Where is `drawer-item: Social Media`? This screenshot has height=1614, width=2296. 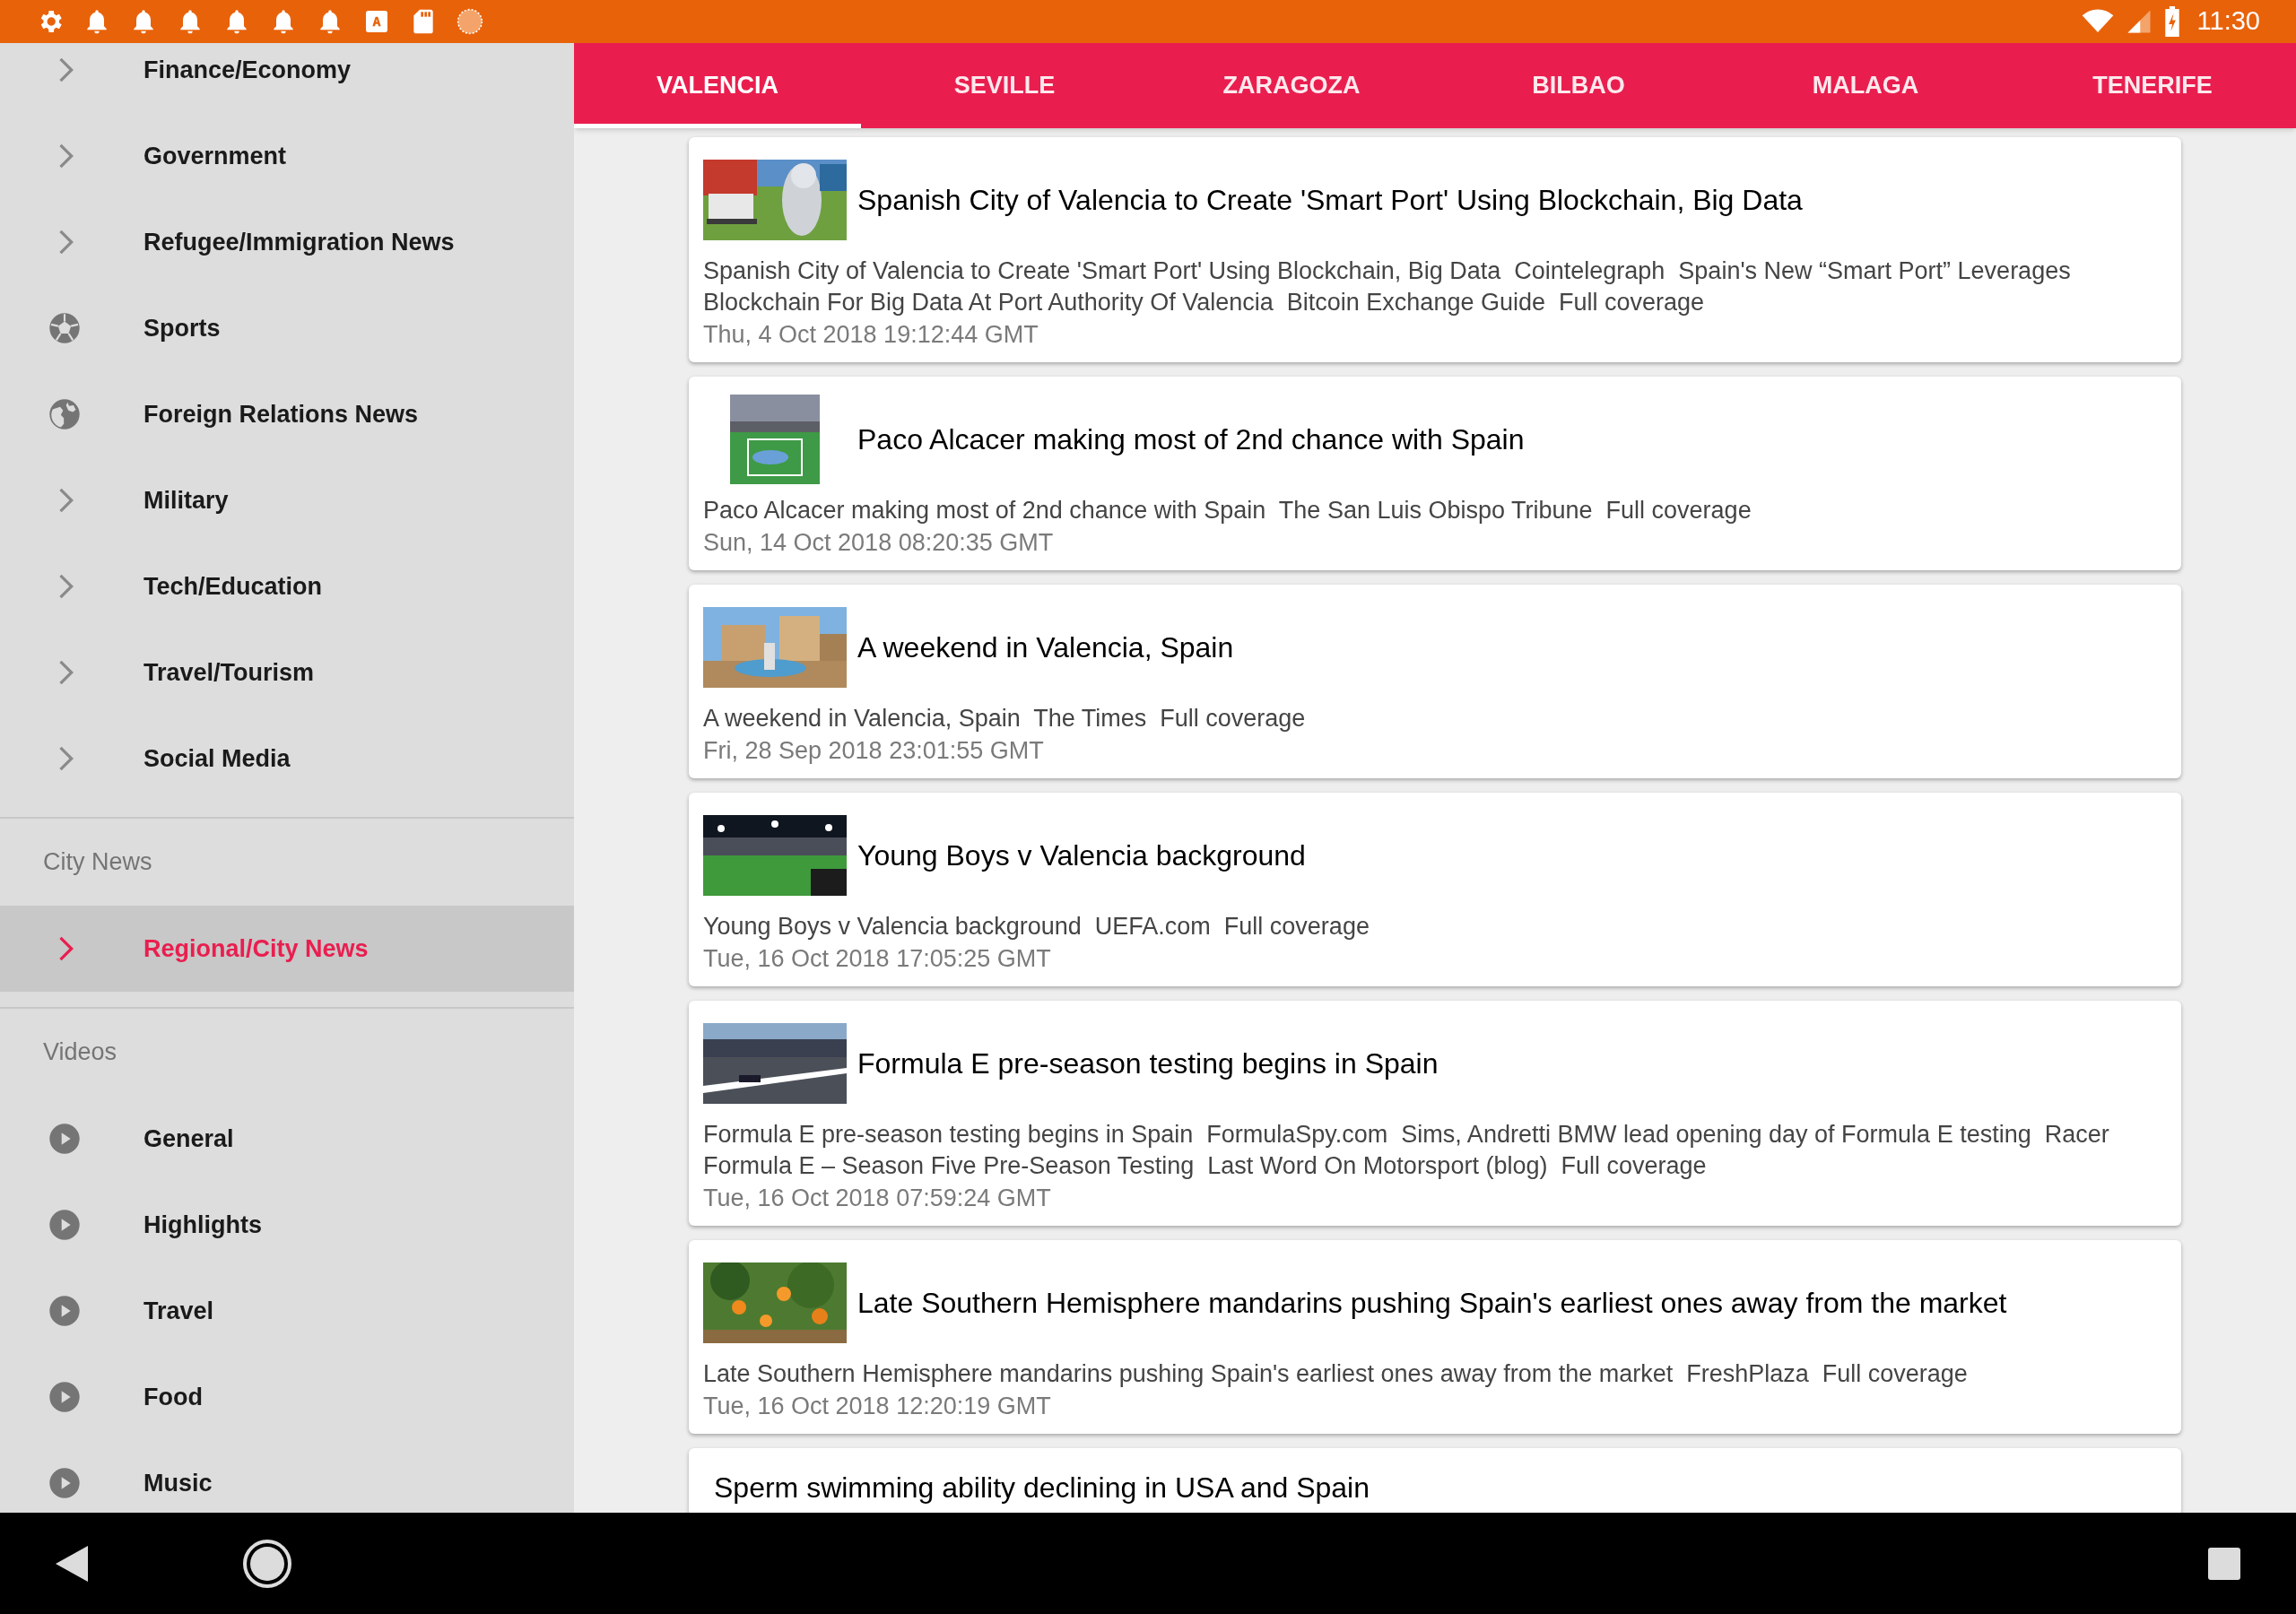 drawer-item: Social Media is located at coordinates (287, 759).